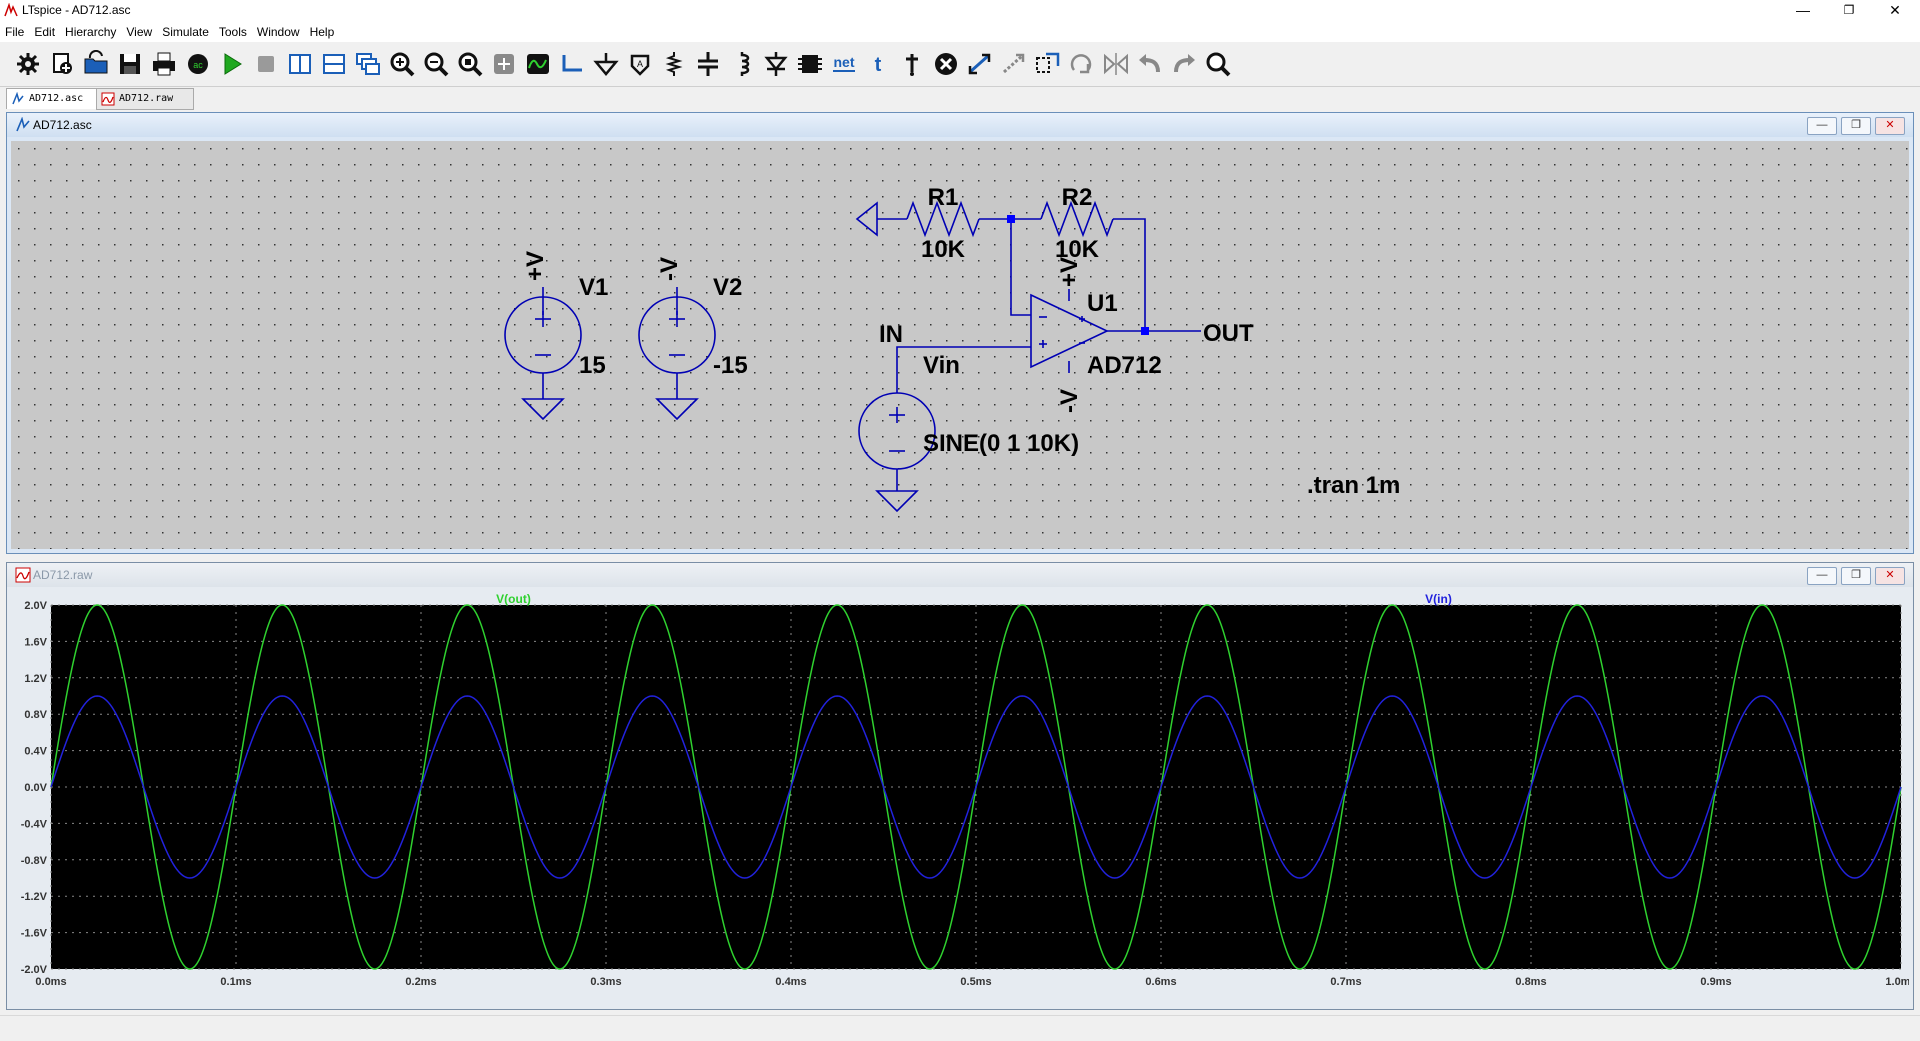  Describe the element at coordinates (232, 64) in the screenshot. I see `run-icon` at that location.